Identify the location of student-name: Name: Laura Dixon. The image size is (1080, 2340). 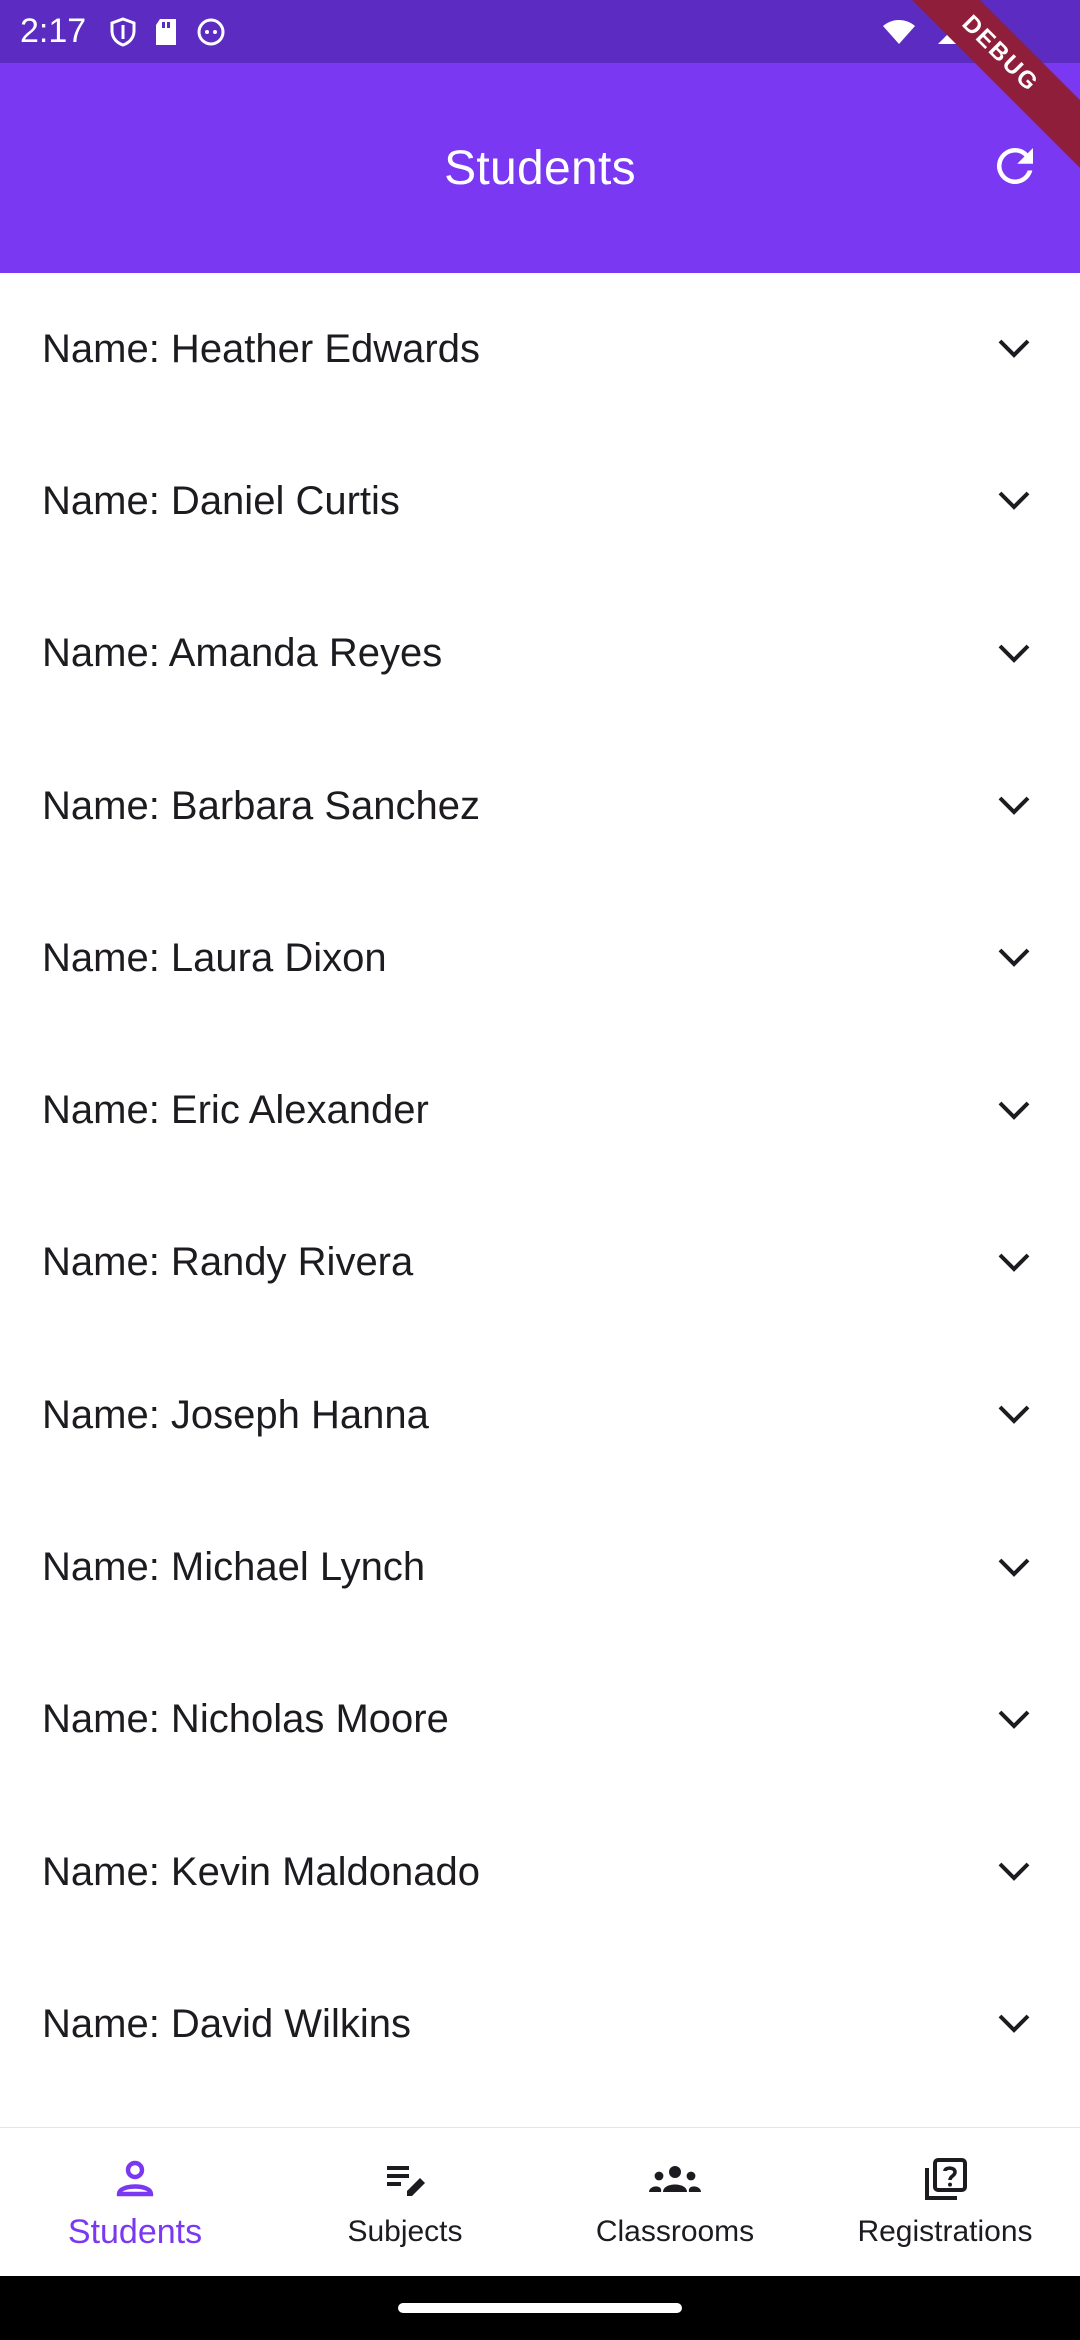
(214, 957).